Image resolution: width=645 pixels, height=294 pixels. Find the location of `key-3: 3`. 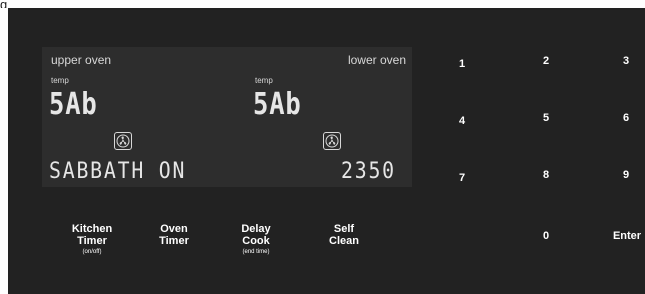

key-3: 3 is located at coordinates (625, 61).